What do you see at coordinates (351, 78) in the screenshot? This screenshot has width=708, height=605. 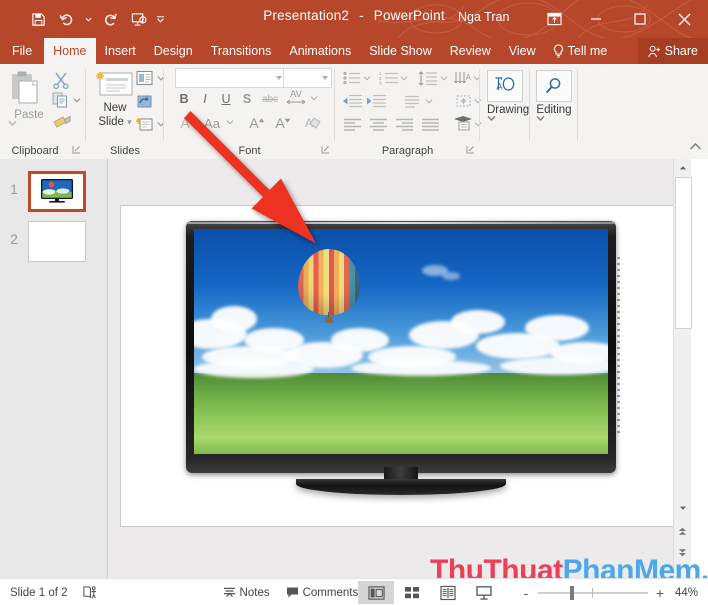 I see `bullets-button` at bounding box center [351, 78].